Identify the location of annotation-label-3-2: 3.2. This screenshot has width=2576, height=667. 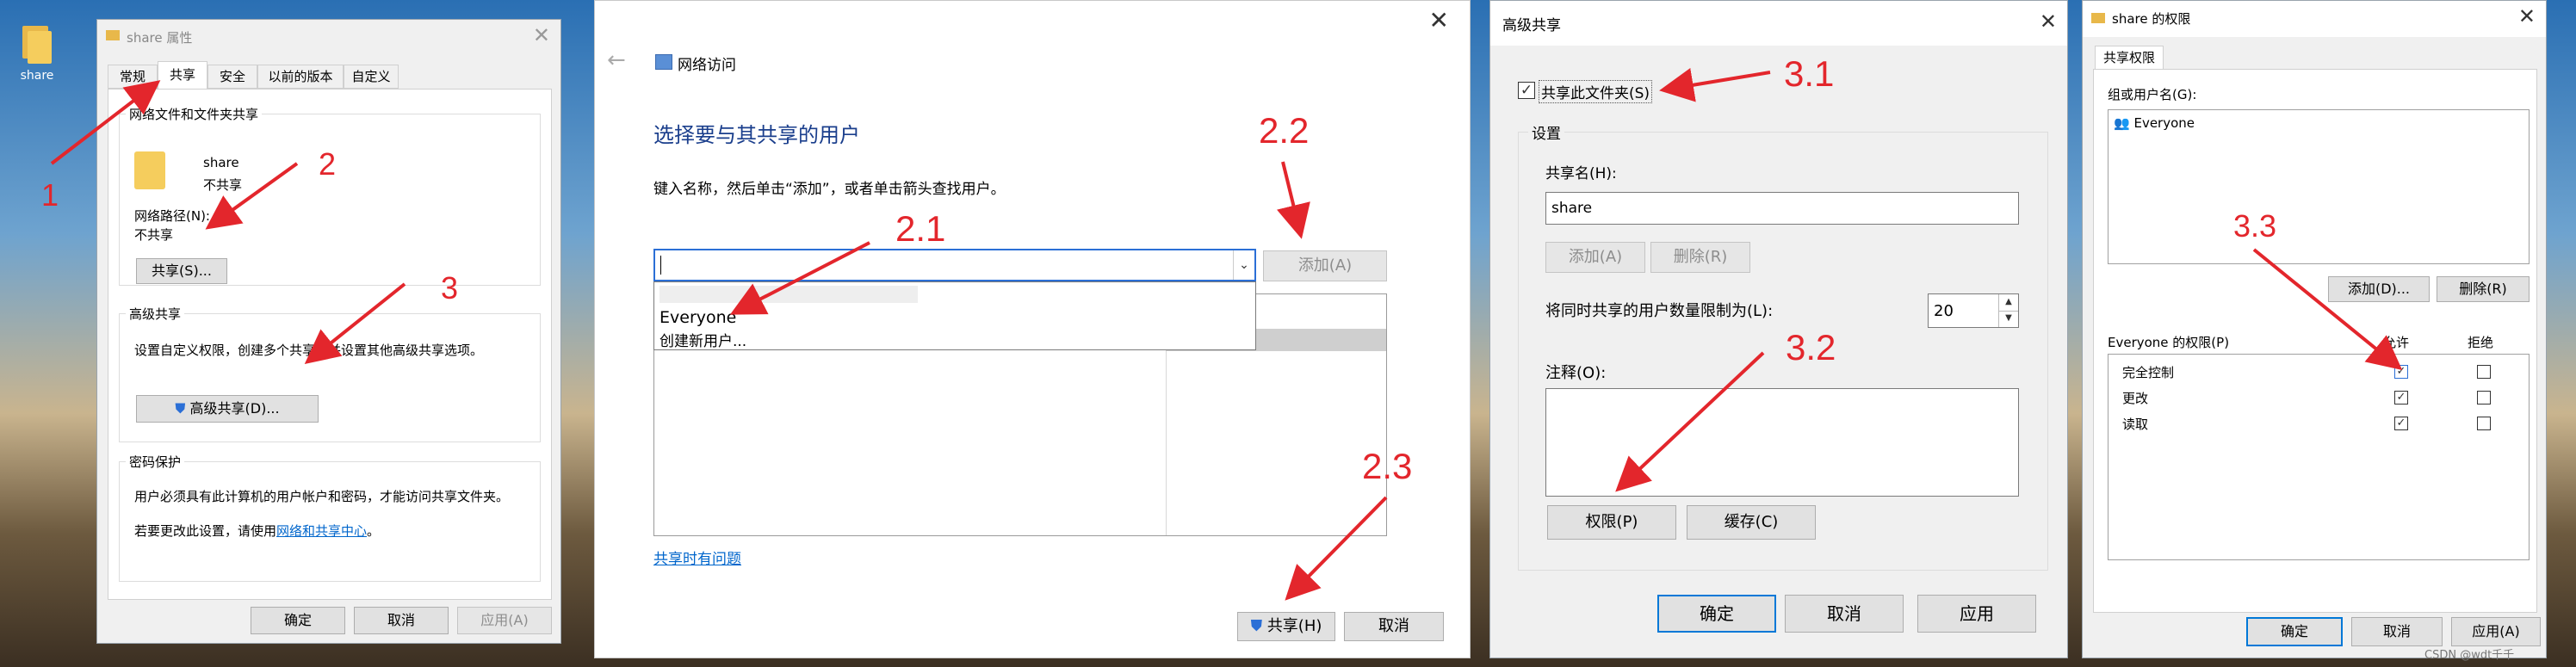
(1811, 347).